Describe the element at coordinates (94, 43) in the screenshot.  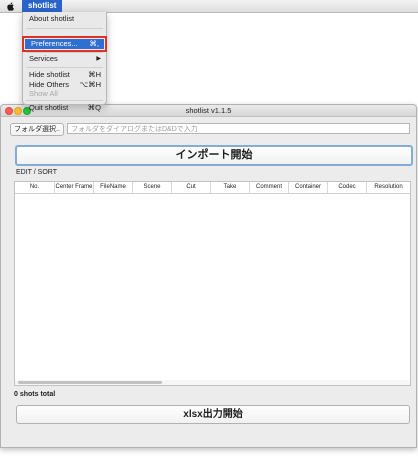
I see `menu-item-shortcut: ⌘,` at that location.